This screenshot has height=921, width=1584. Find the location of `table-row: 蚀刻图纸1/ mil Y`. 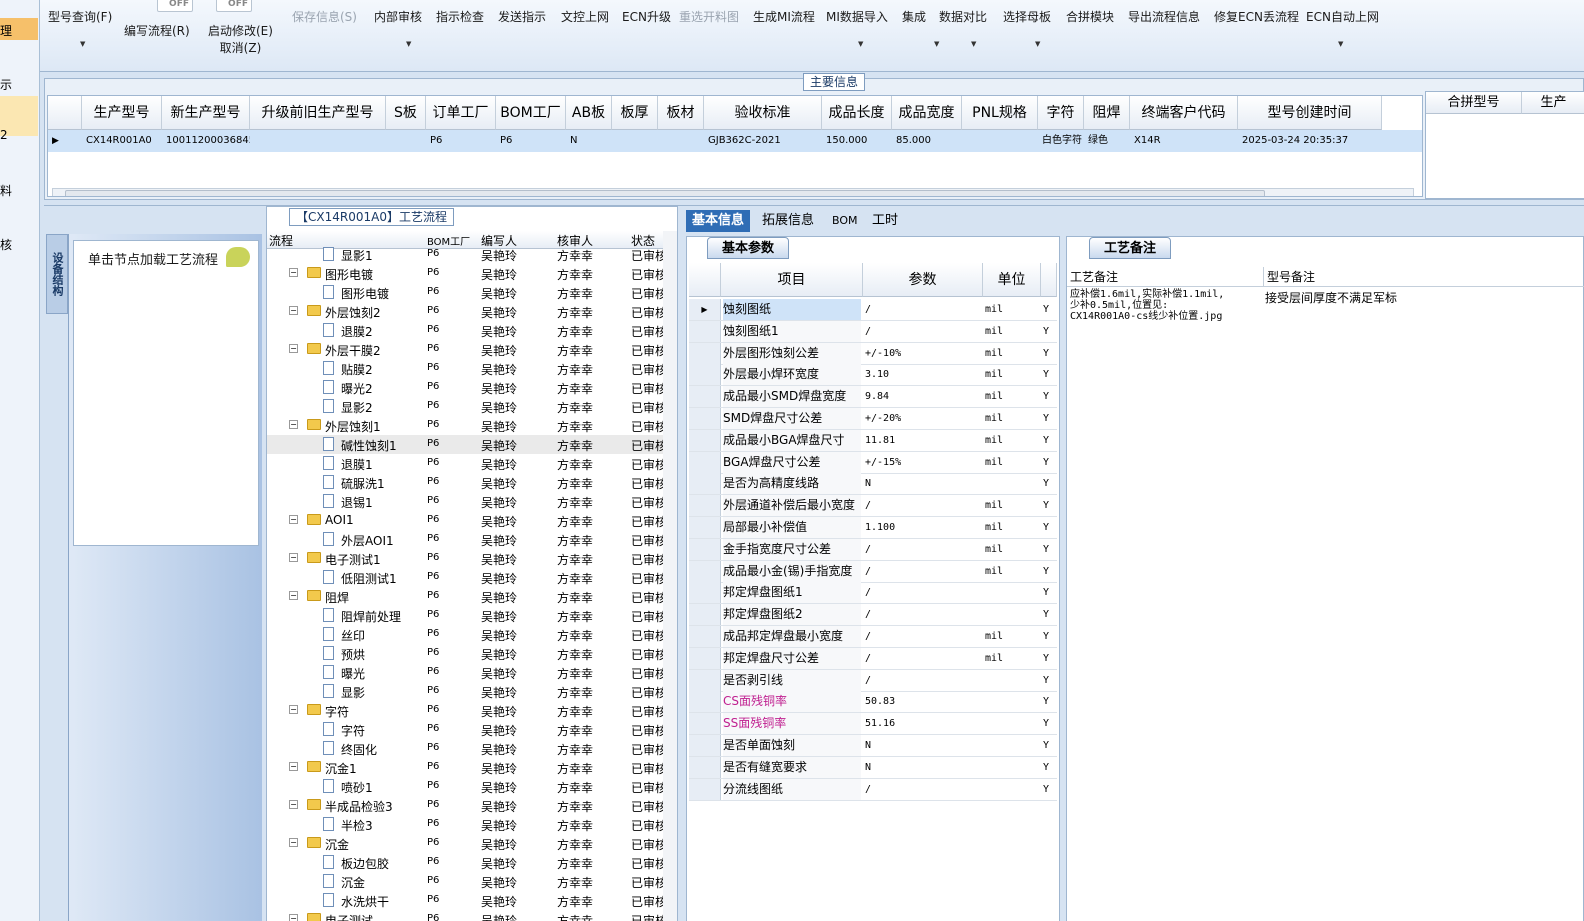

table-row: 蚀刻图纸1/ mil Y is located at coordinates (873, 331).